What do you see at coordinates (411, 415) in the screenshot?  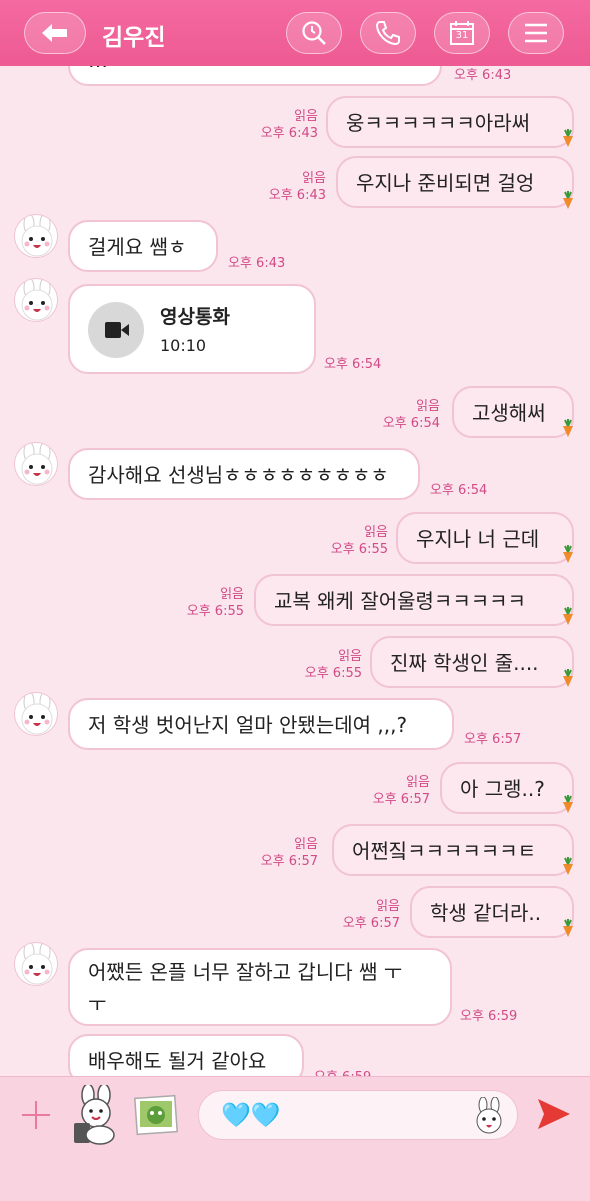 I see `message-meta: 읽음 오후 6:54` at bounding box center [411, 415].